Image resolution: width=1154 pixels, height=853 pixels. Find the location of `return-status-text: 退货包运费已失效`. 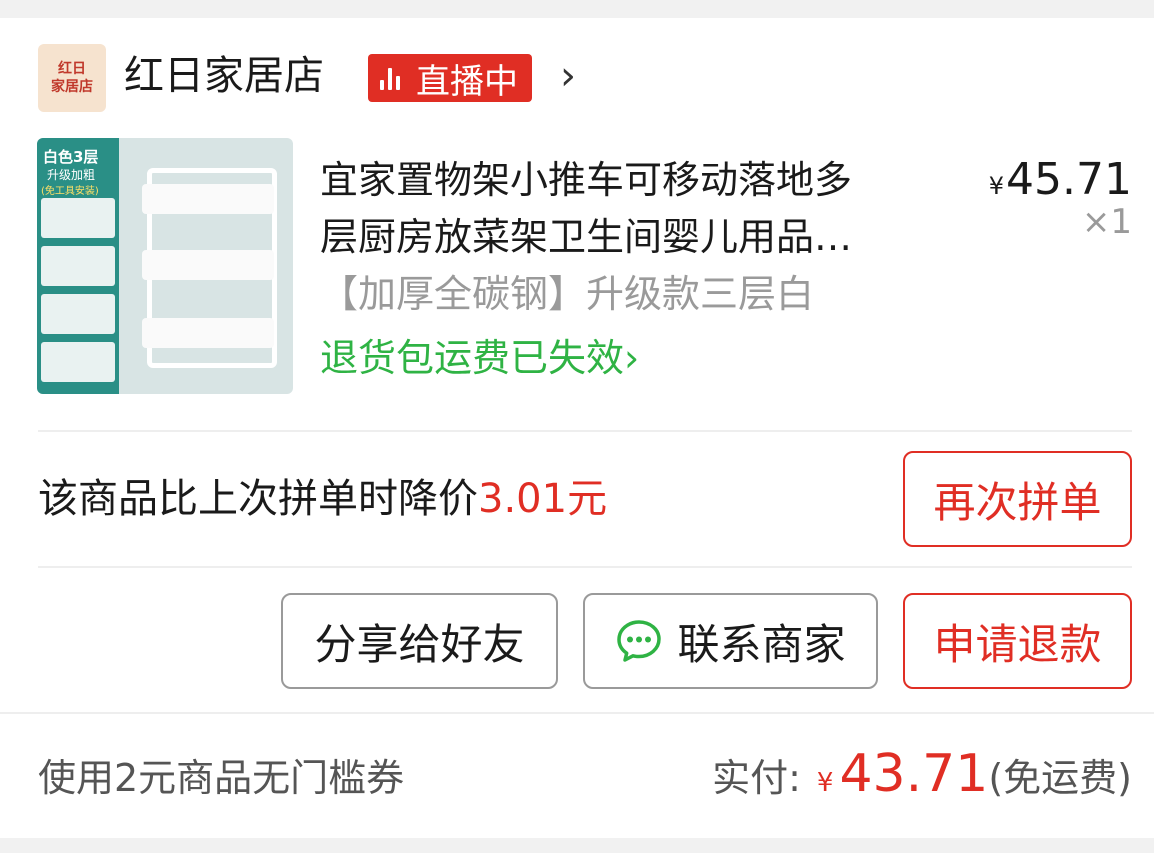

return-status-text: 退货包运费已失效 is located at coordinates (472, 358).